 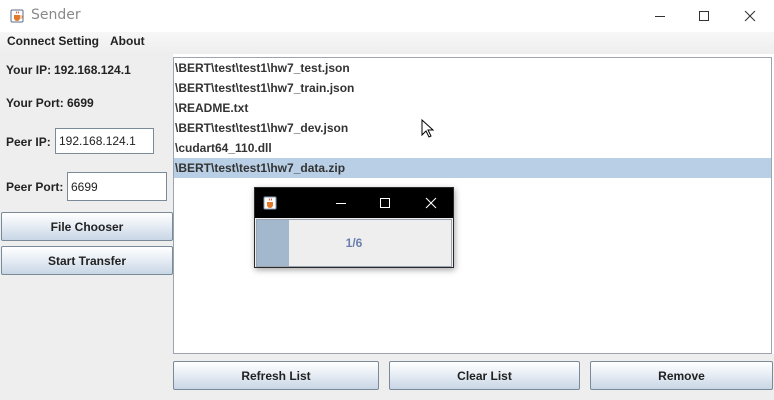 What do you see at coordinates (428, 128) in the screenshot?
I see `mouse-cursor-icon` at bounding box center [428, 128].